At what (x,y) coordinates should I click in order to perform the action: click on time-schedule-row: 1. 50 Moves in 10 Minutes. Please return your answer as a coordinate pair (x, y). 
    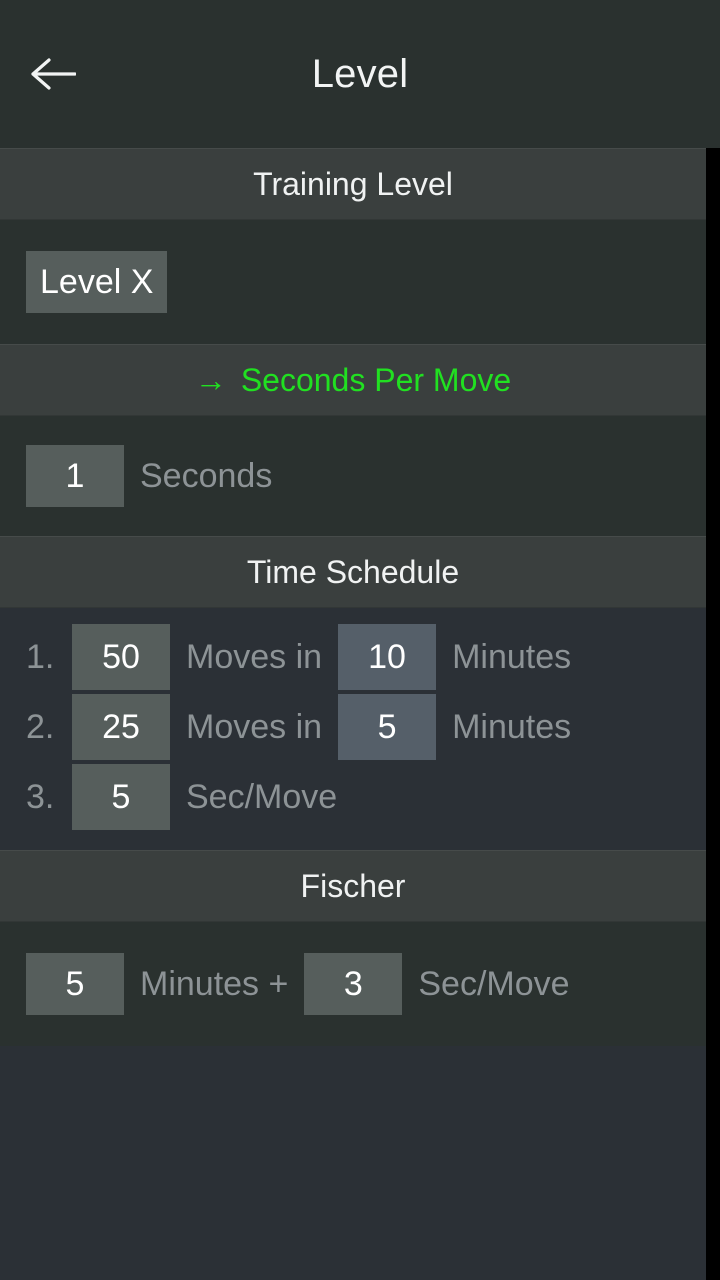
    Looking at the image, I should click on (353, 657).